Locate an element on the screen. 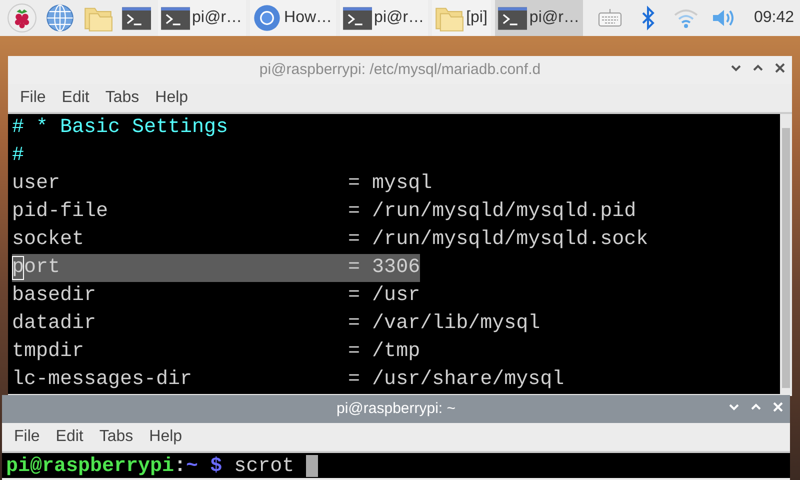  config-line: pid-file = /run/mysqld/mysqld.pid is located at coordinates (324, 212).